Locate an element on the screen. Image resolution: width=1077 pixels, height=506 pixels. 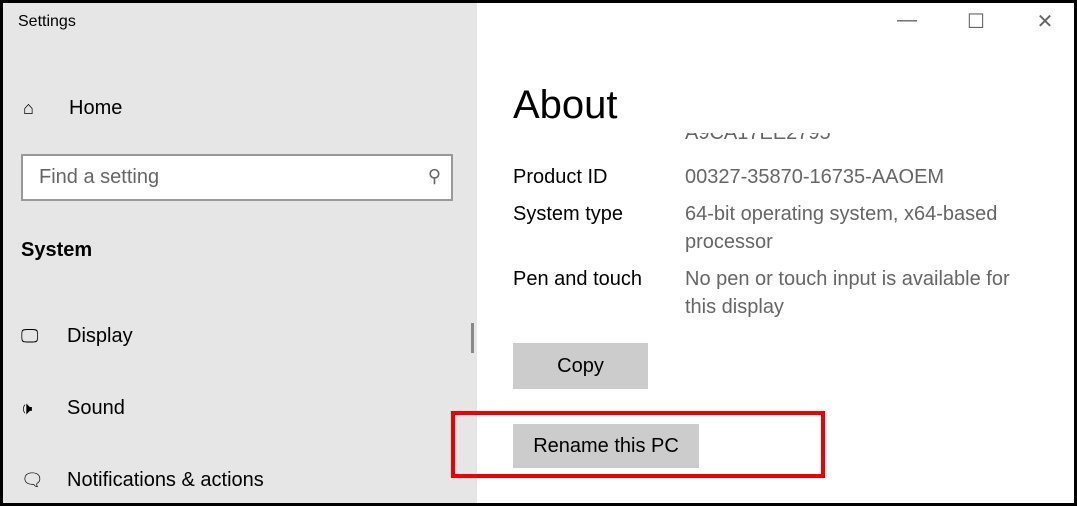
spec-key: Product ID is located at coordinates (560, 177).